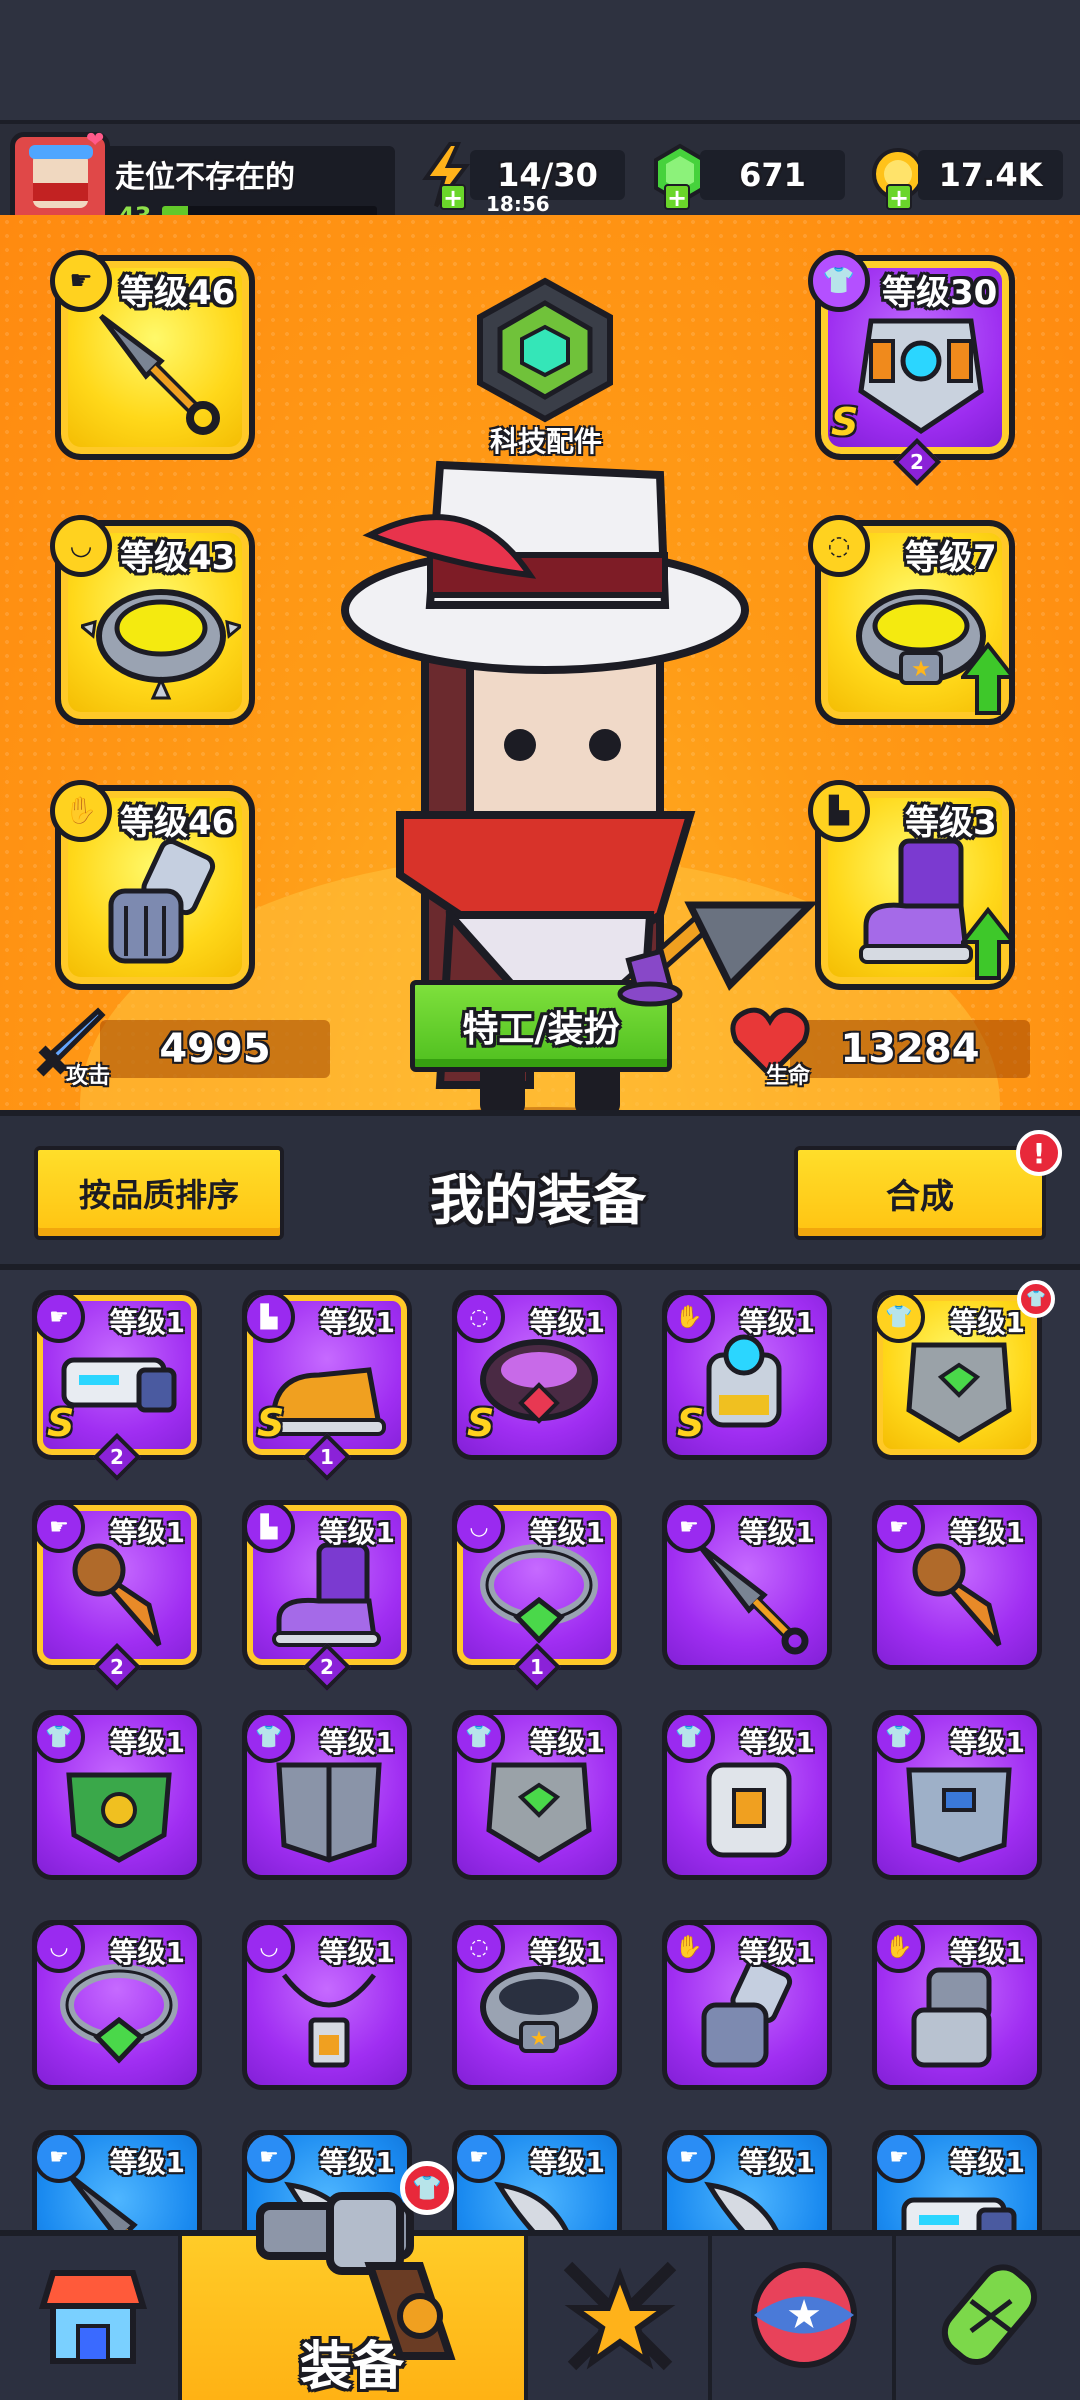  I want to click on armor-stars: 2, so click(917, 462).